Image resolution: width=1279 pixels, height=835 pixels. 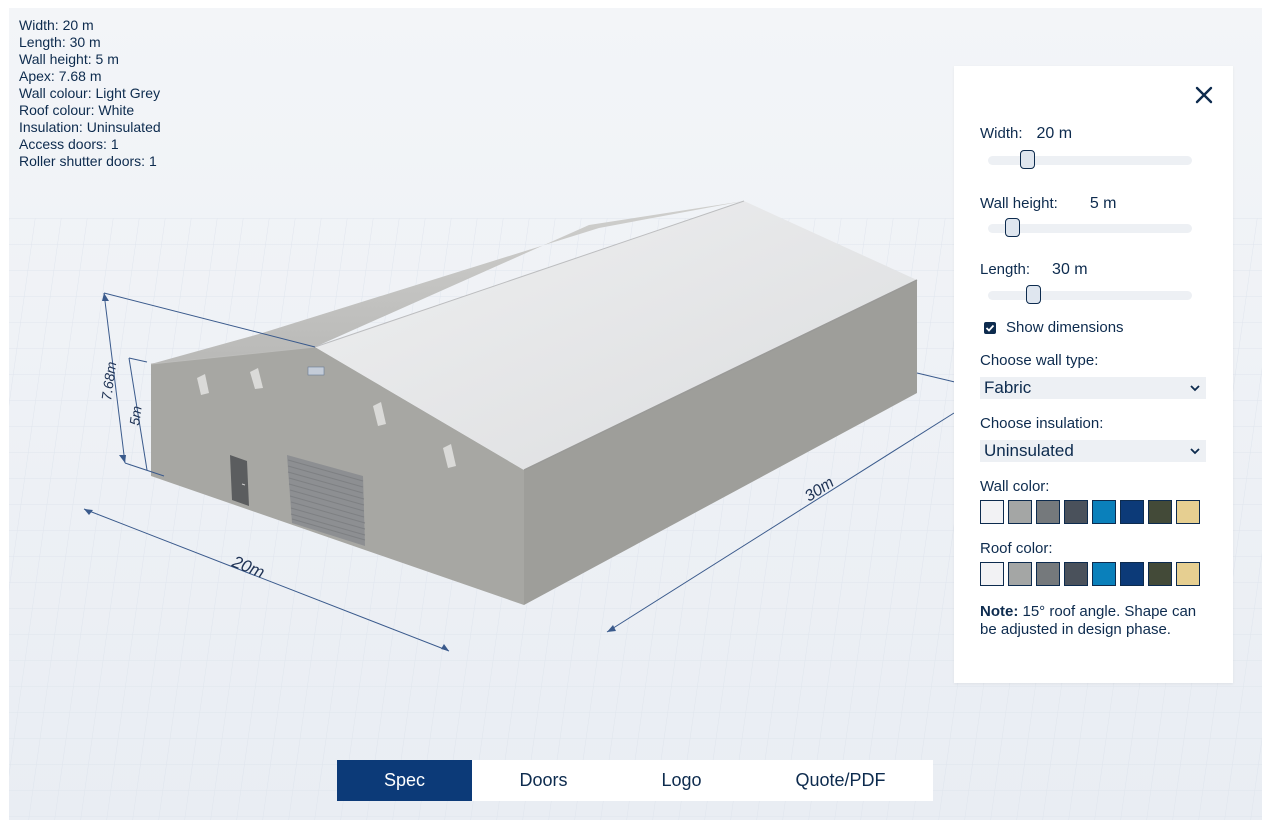 What do you see at coordinates (56, 25) in the screenshot?
I see `spec-width: Width: 20 m` at bounding box center [56, 25].